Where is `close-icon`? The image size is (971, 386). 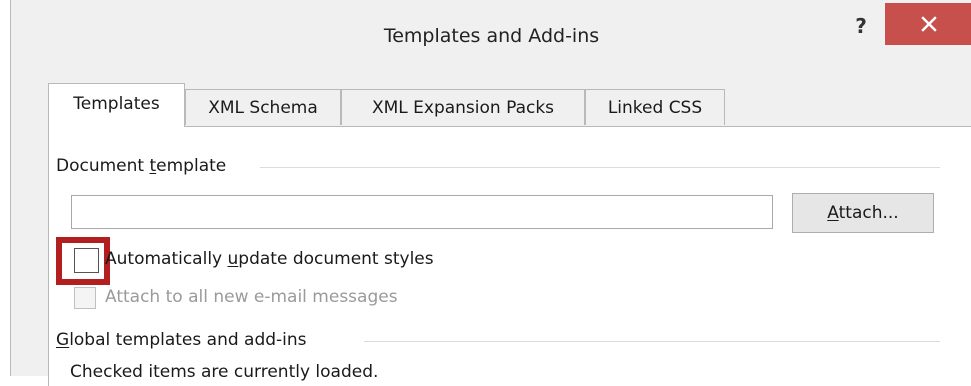
close-icon is located at coordinates (928, 24).